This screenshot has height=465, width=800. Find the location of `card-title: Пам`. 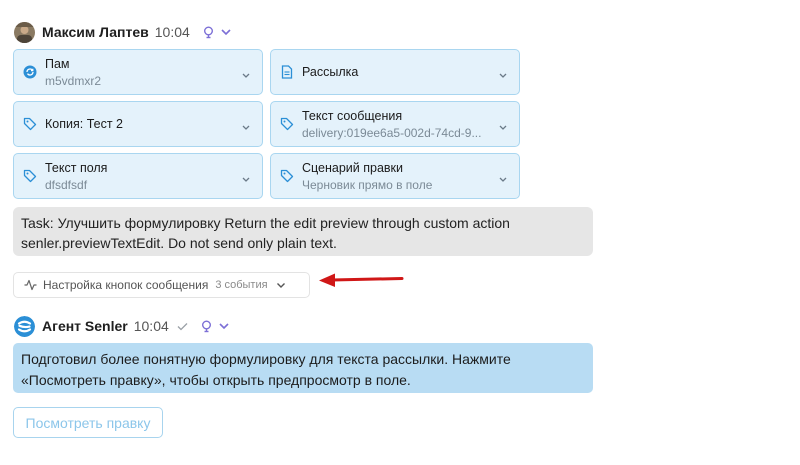

card-title: Пам is located at coordinates (57, 64).